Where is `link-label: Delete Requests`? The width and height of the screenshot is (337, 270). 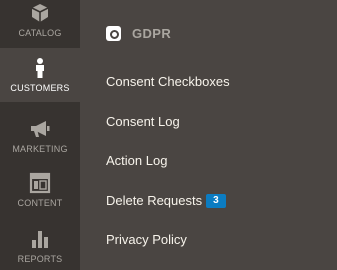 link-label: Delete Requests is located at coordinates (154, 200).